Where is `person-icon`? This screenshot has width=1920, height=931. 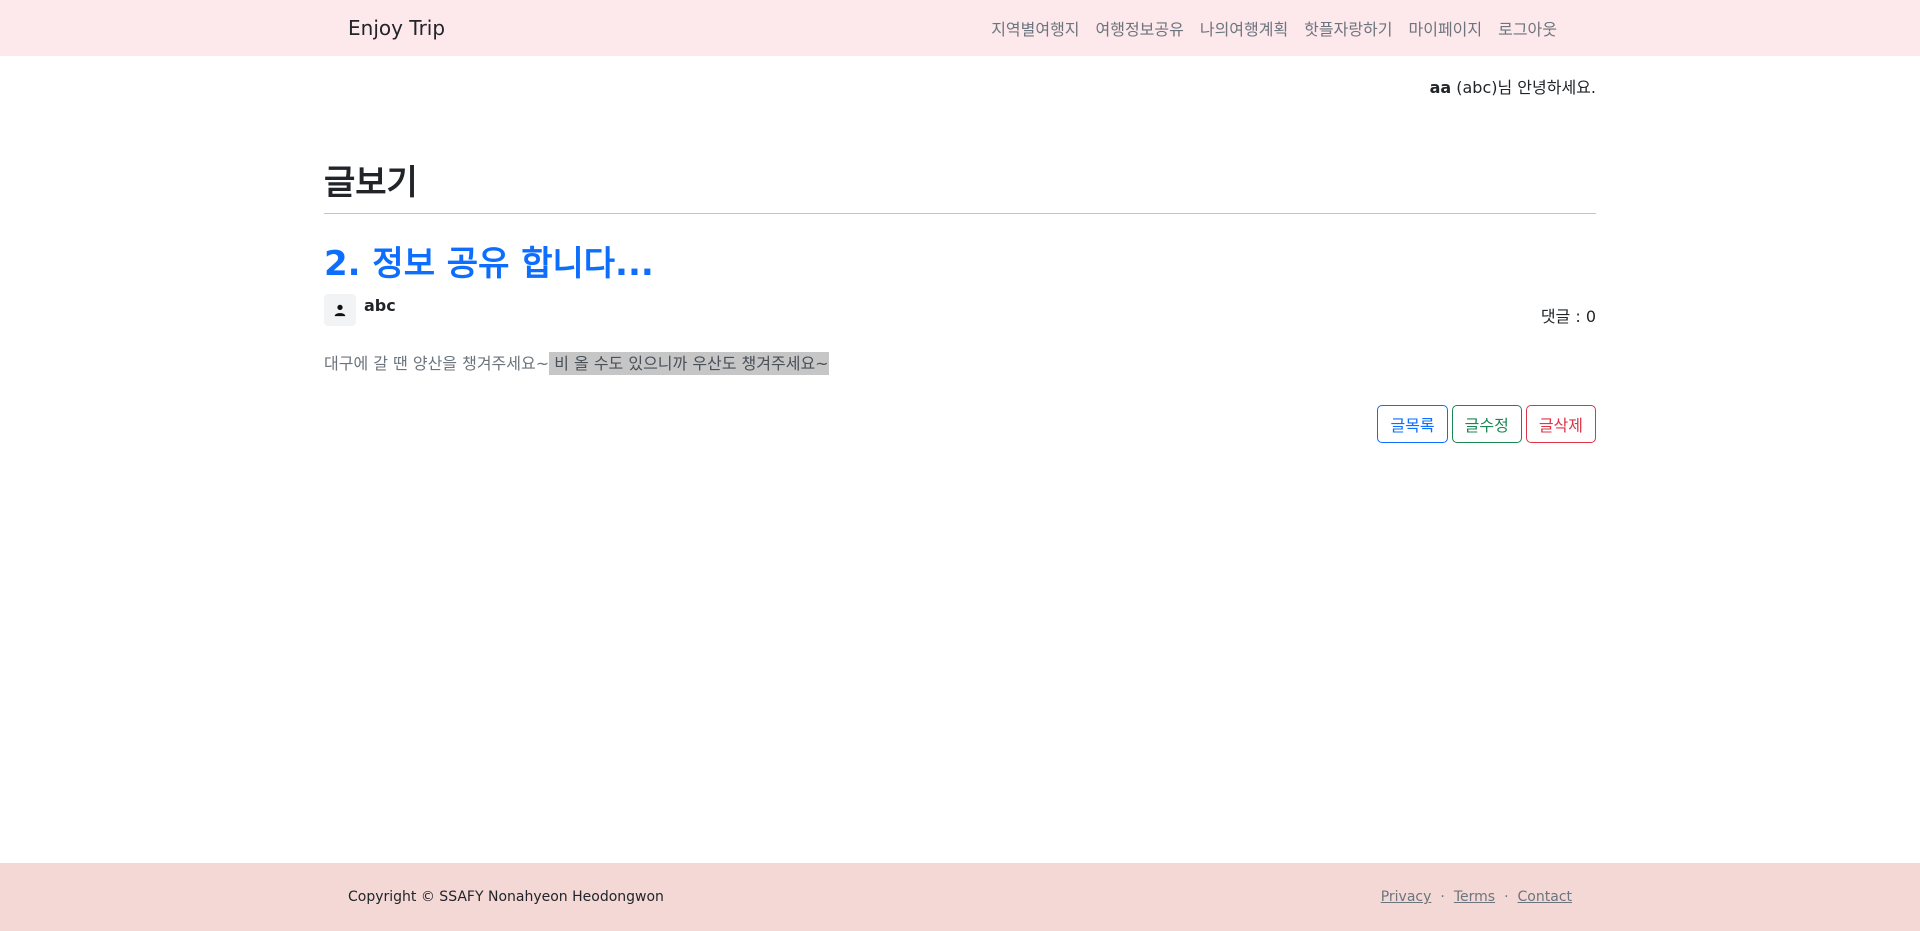
person-icon is located at coordinates (340, 310).